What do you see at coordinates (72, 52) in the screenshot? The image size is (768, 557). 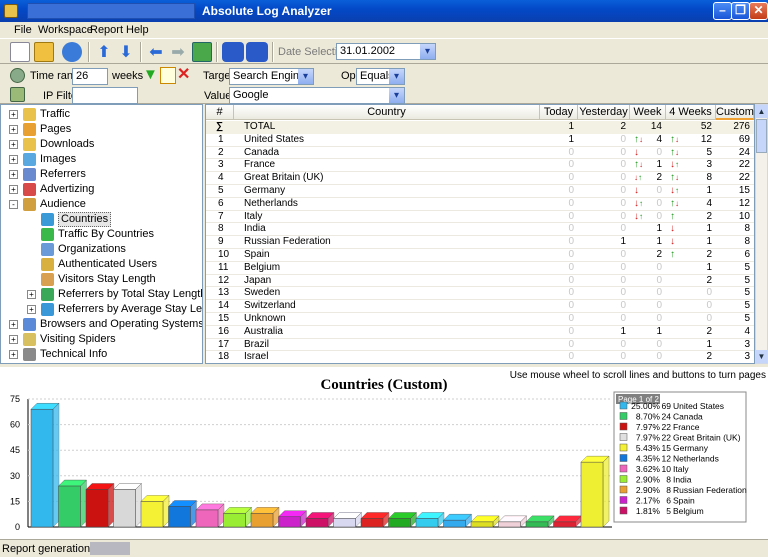 I see `globe-icon` at bounding box center [72, 52].